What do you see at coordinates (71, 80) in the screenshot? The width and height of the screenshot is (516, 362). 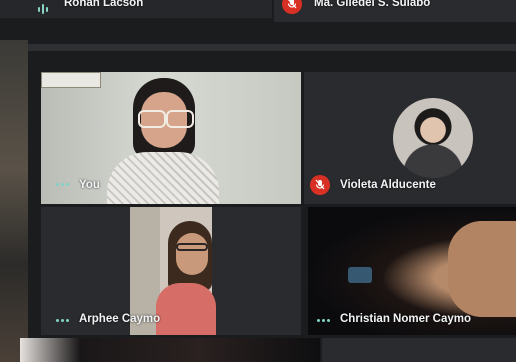 I see `wall-frame` at bounding box center [71, 80].